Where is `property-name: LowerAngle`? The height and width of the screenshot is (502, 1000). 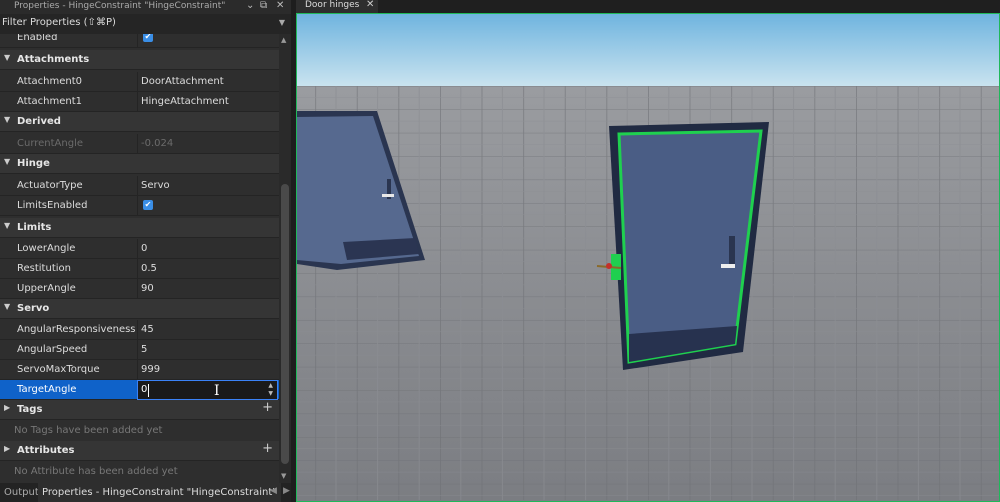 property-name: LowerAngle is located at coordinates (46, 248).